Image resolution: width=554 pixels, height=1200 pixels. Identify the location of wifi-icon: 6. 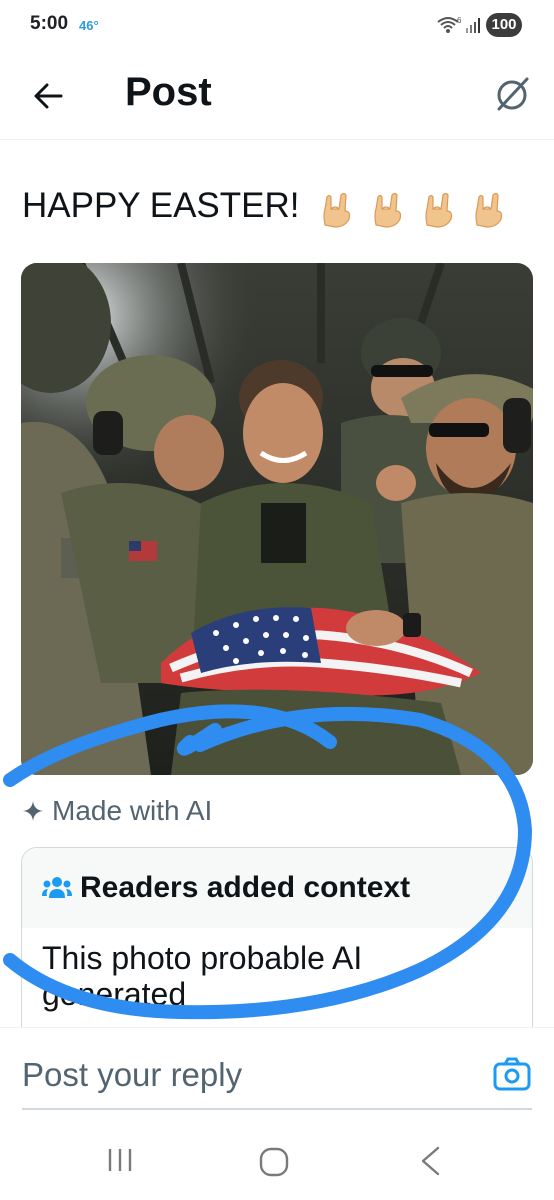
(449, 24).